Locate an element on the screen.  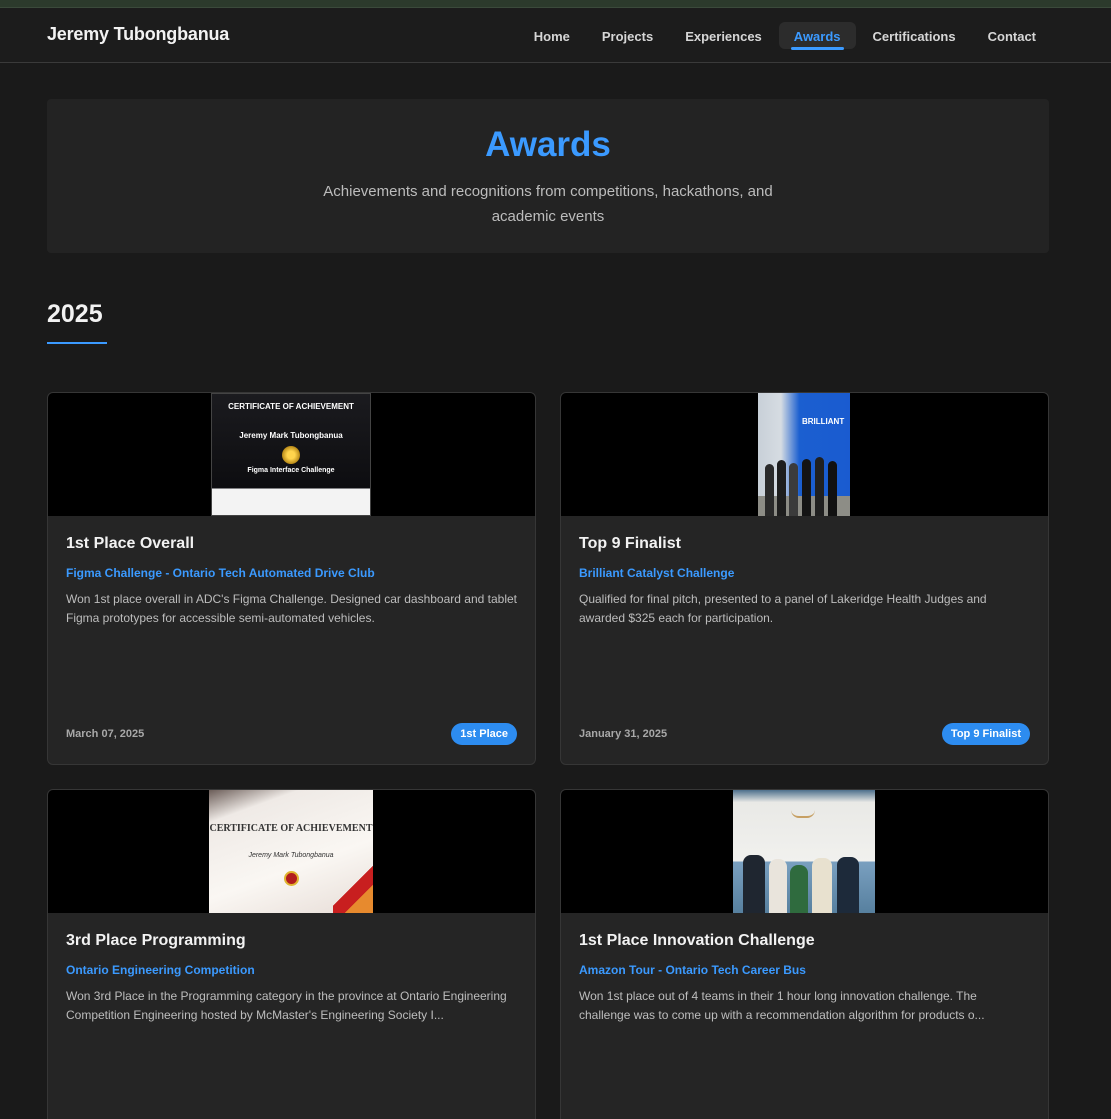
award-organization: Brilliant Catalyst Challenge is located at coordinates (656, 573).